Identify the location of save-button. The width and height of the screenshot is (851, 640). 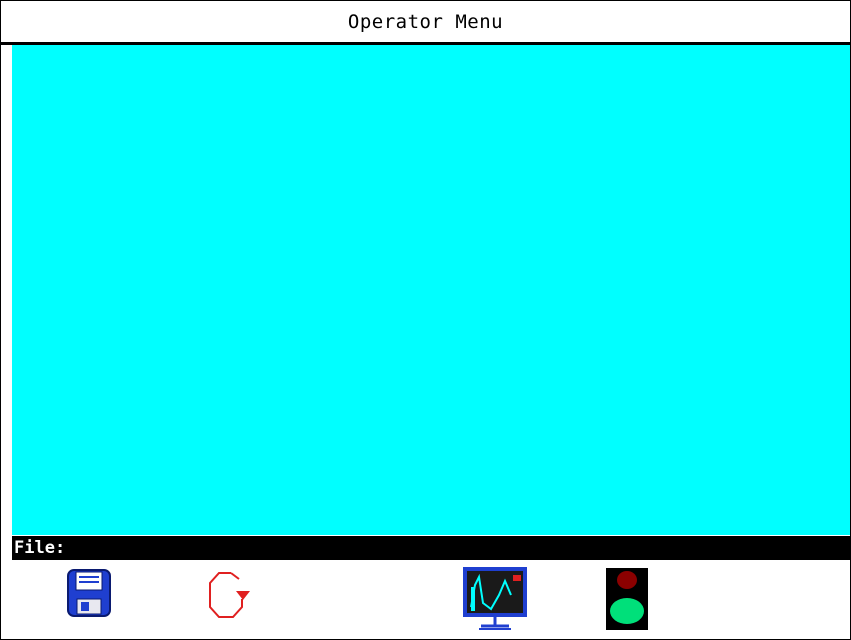
(89, 593).